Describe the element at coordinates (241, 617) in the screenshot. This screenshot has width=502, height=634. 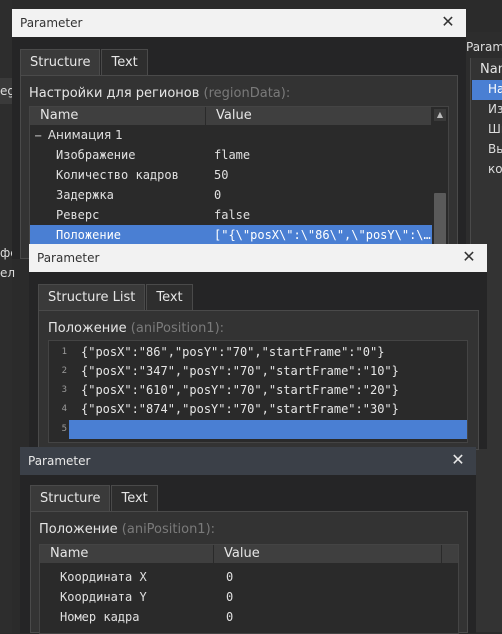
I see `table-row: Номер кадра 0` at that location.